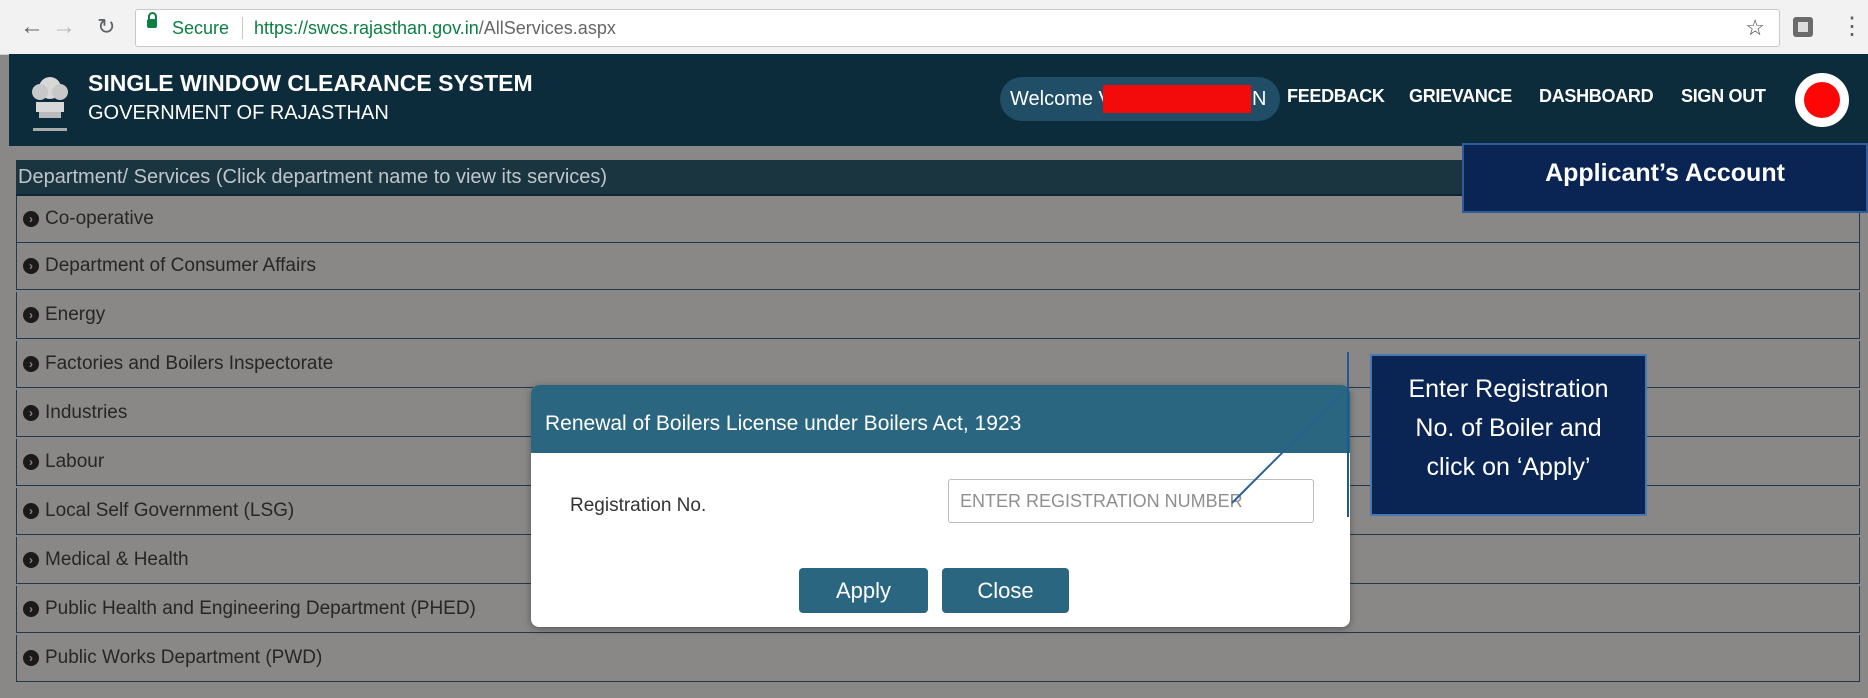  What do you see at coordinates (1061, 99) in the screenshot?
I see `welcome-text: Welcome V` at bounding box center [1061, 99].